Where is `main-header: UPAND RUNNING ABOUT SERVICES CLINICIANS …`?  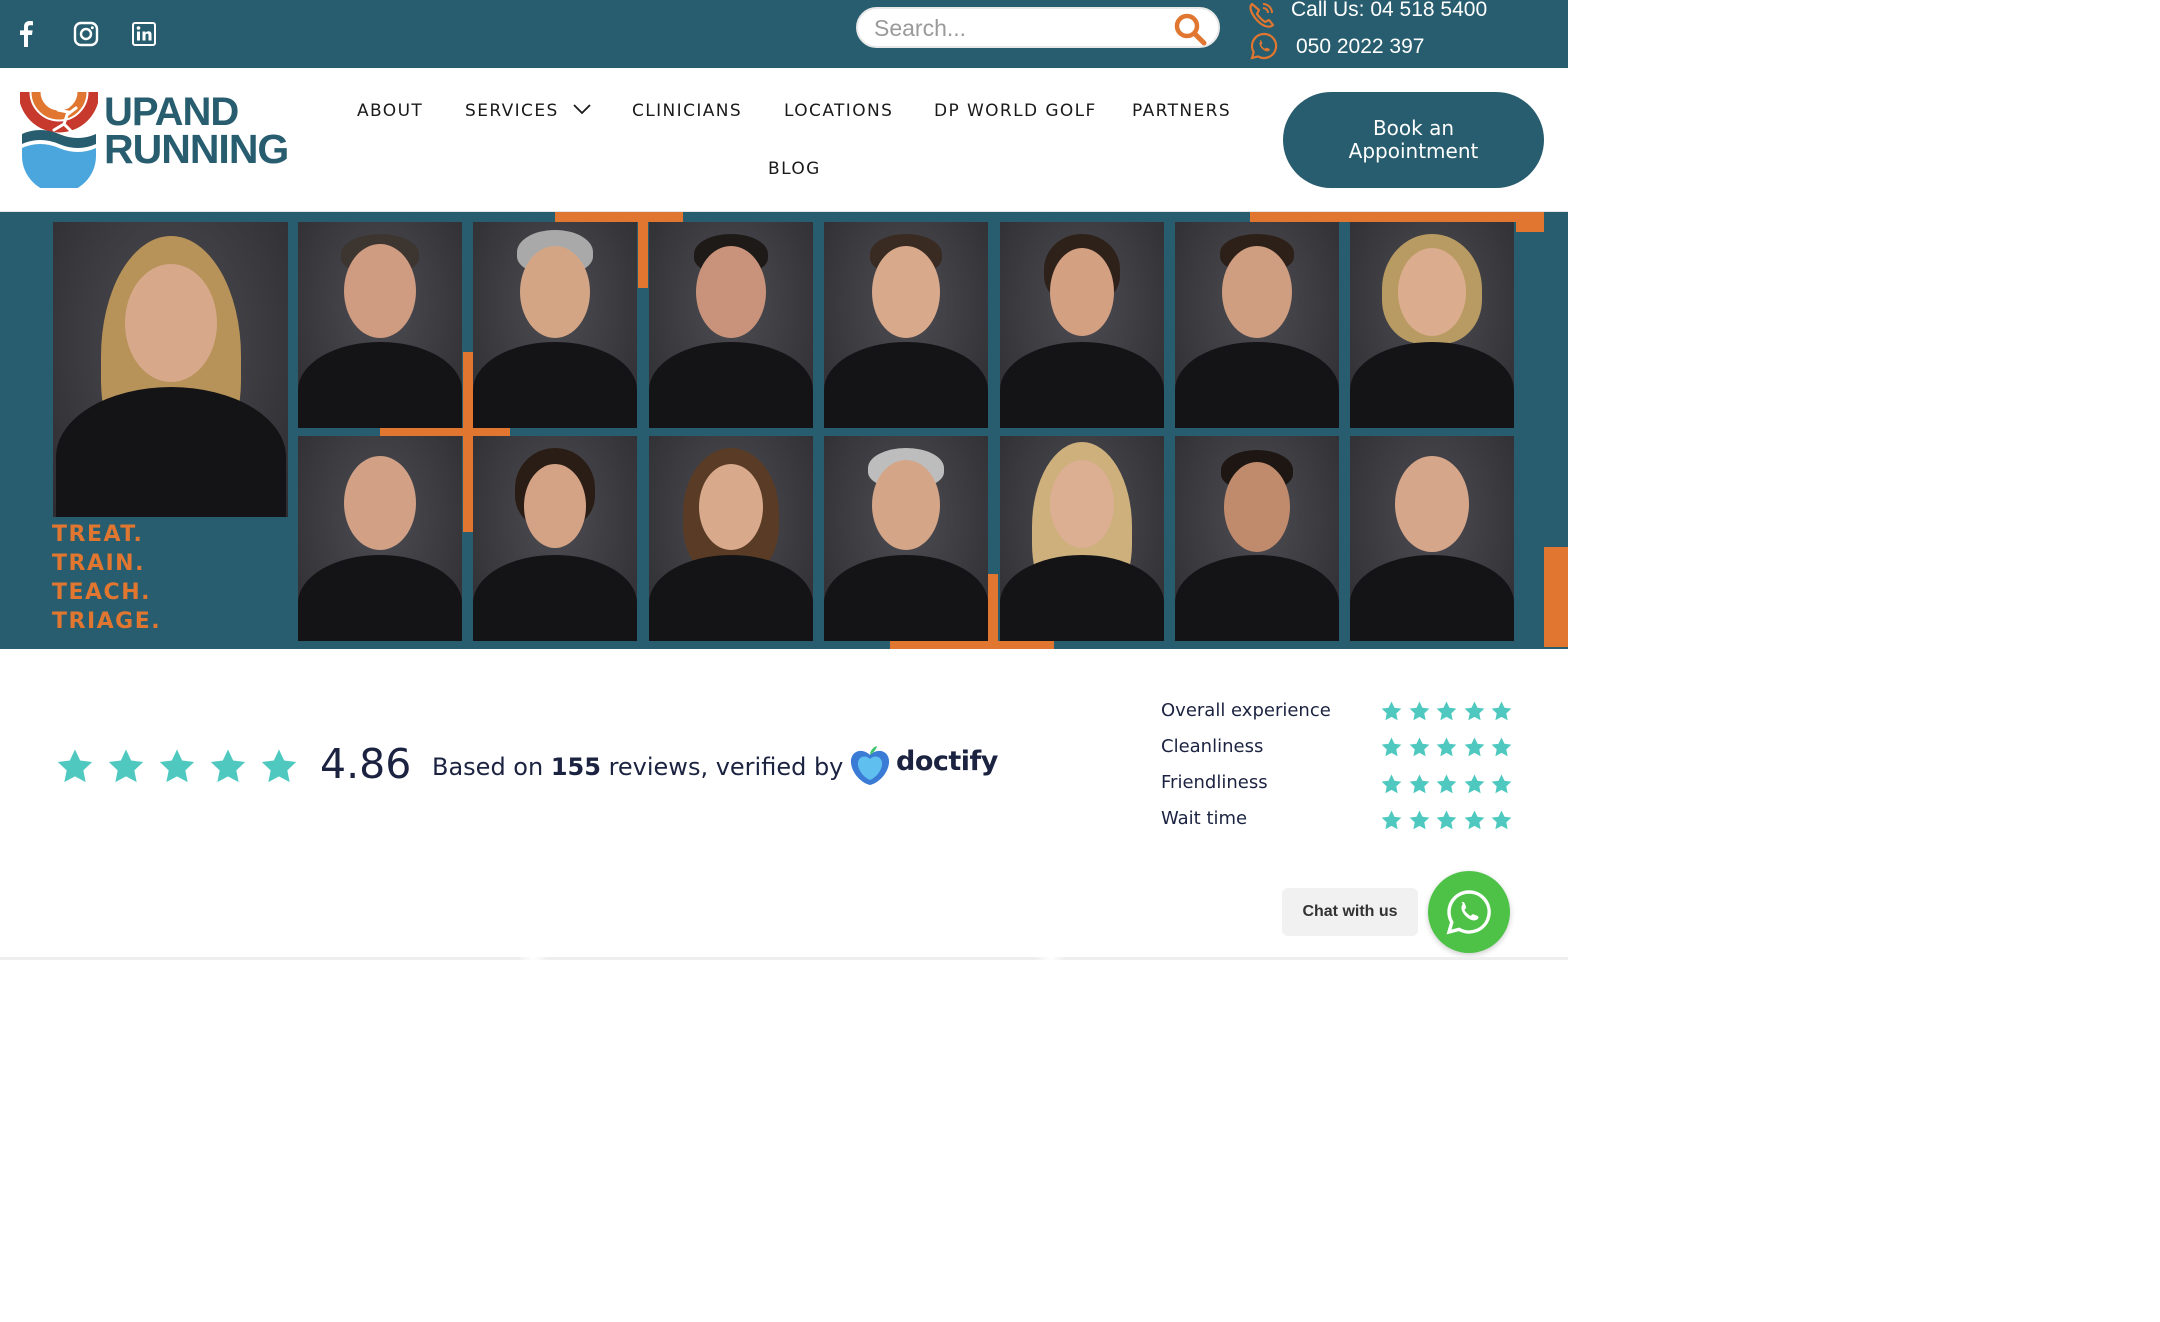
main-header: UPAND RUNNING ABOUT SERVICES CLINICIANS … is located at coordinates (784, 140).